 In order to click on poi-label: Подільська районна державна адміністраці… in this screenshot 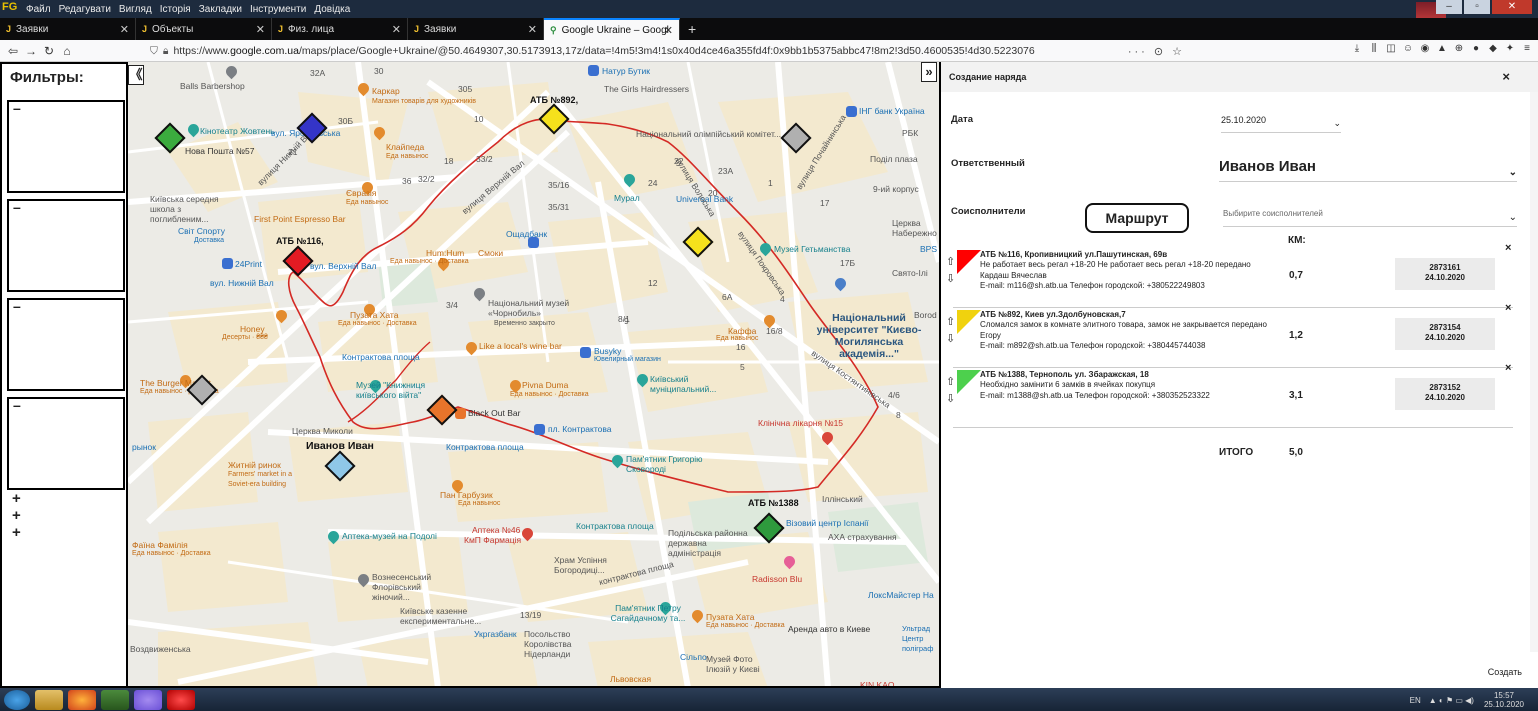, I will do `click(710, 543)`.